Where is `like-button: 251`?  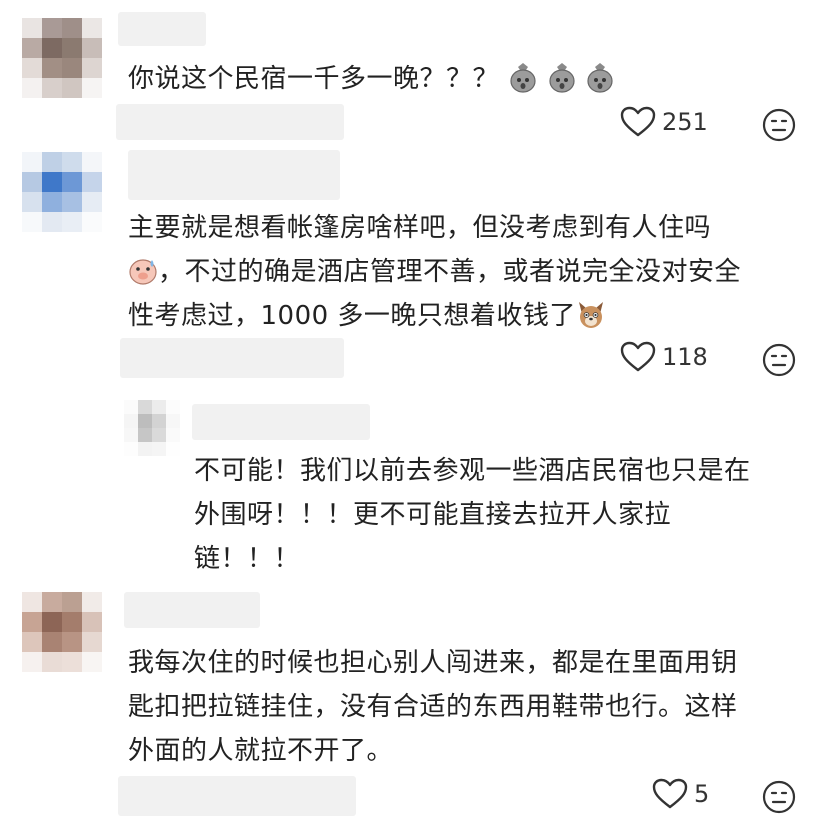 like-button: 251 is located at coordinates (664, 122).